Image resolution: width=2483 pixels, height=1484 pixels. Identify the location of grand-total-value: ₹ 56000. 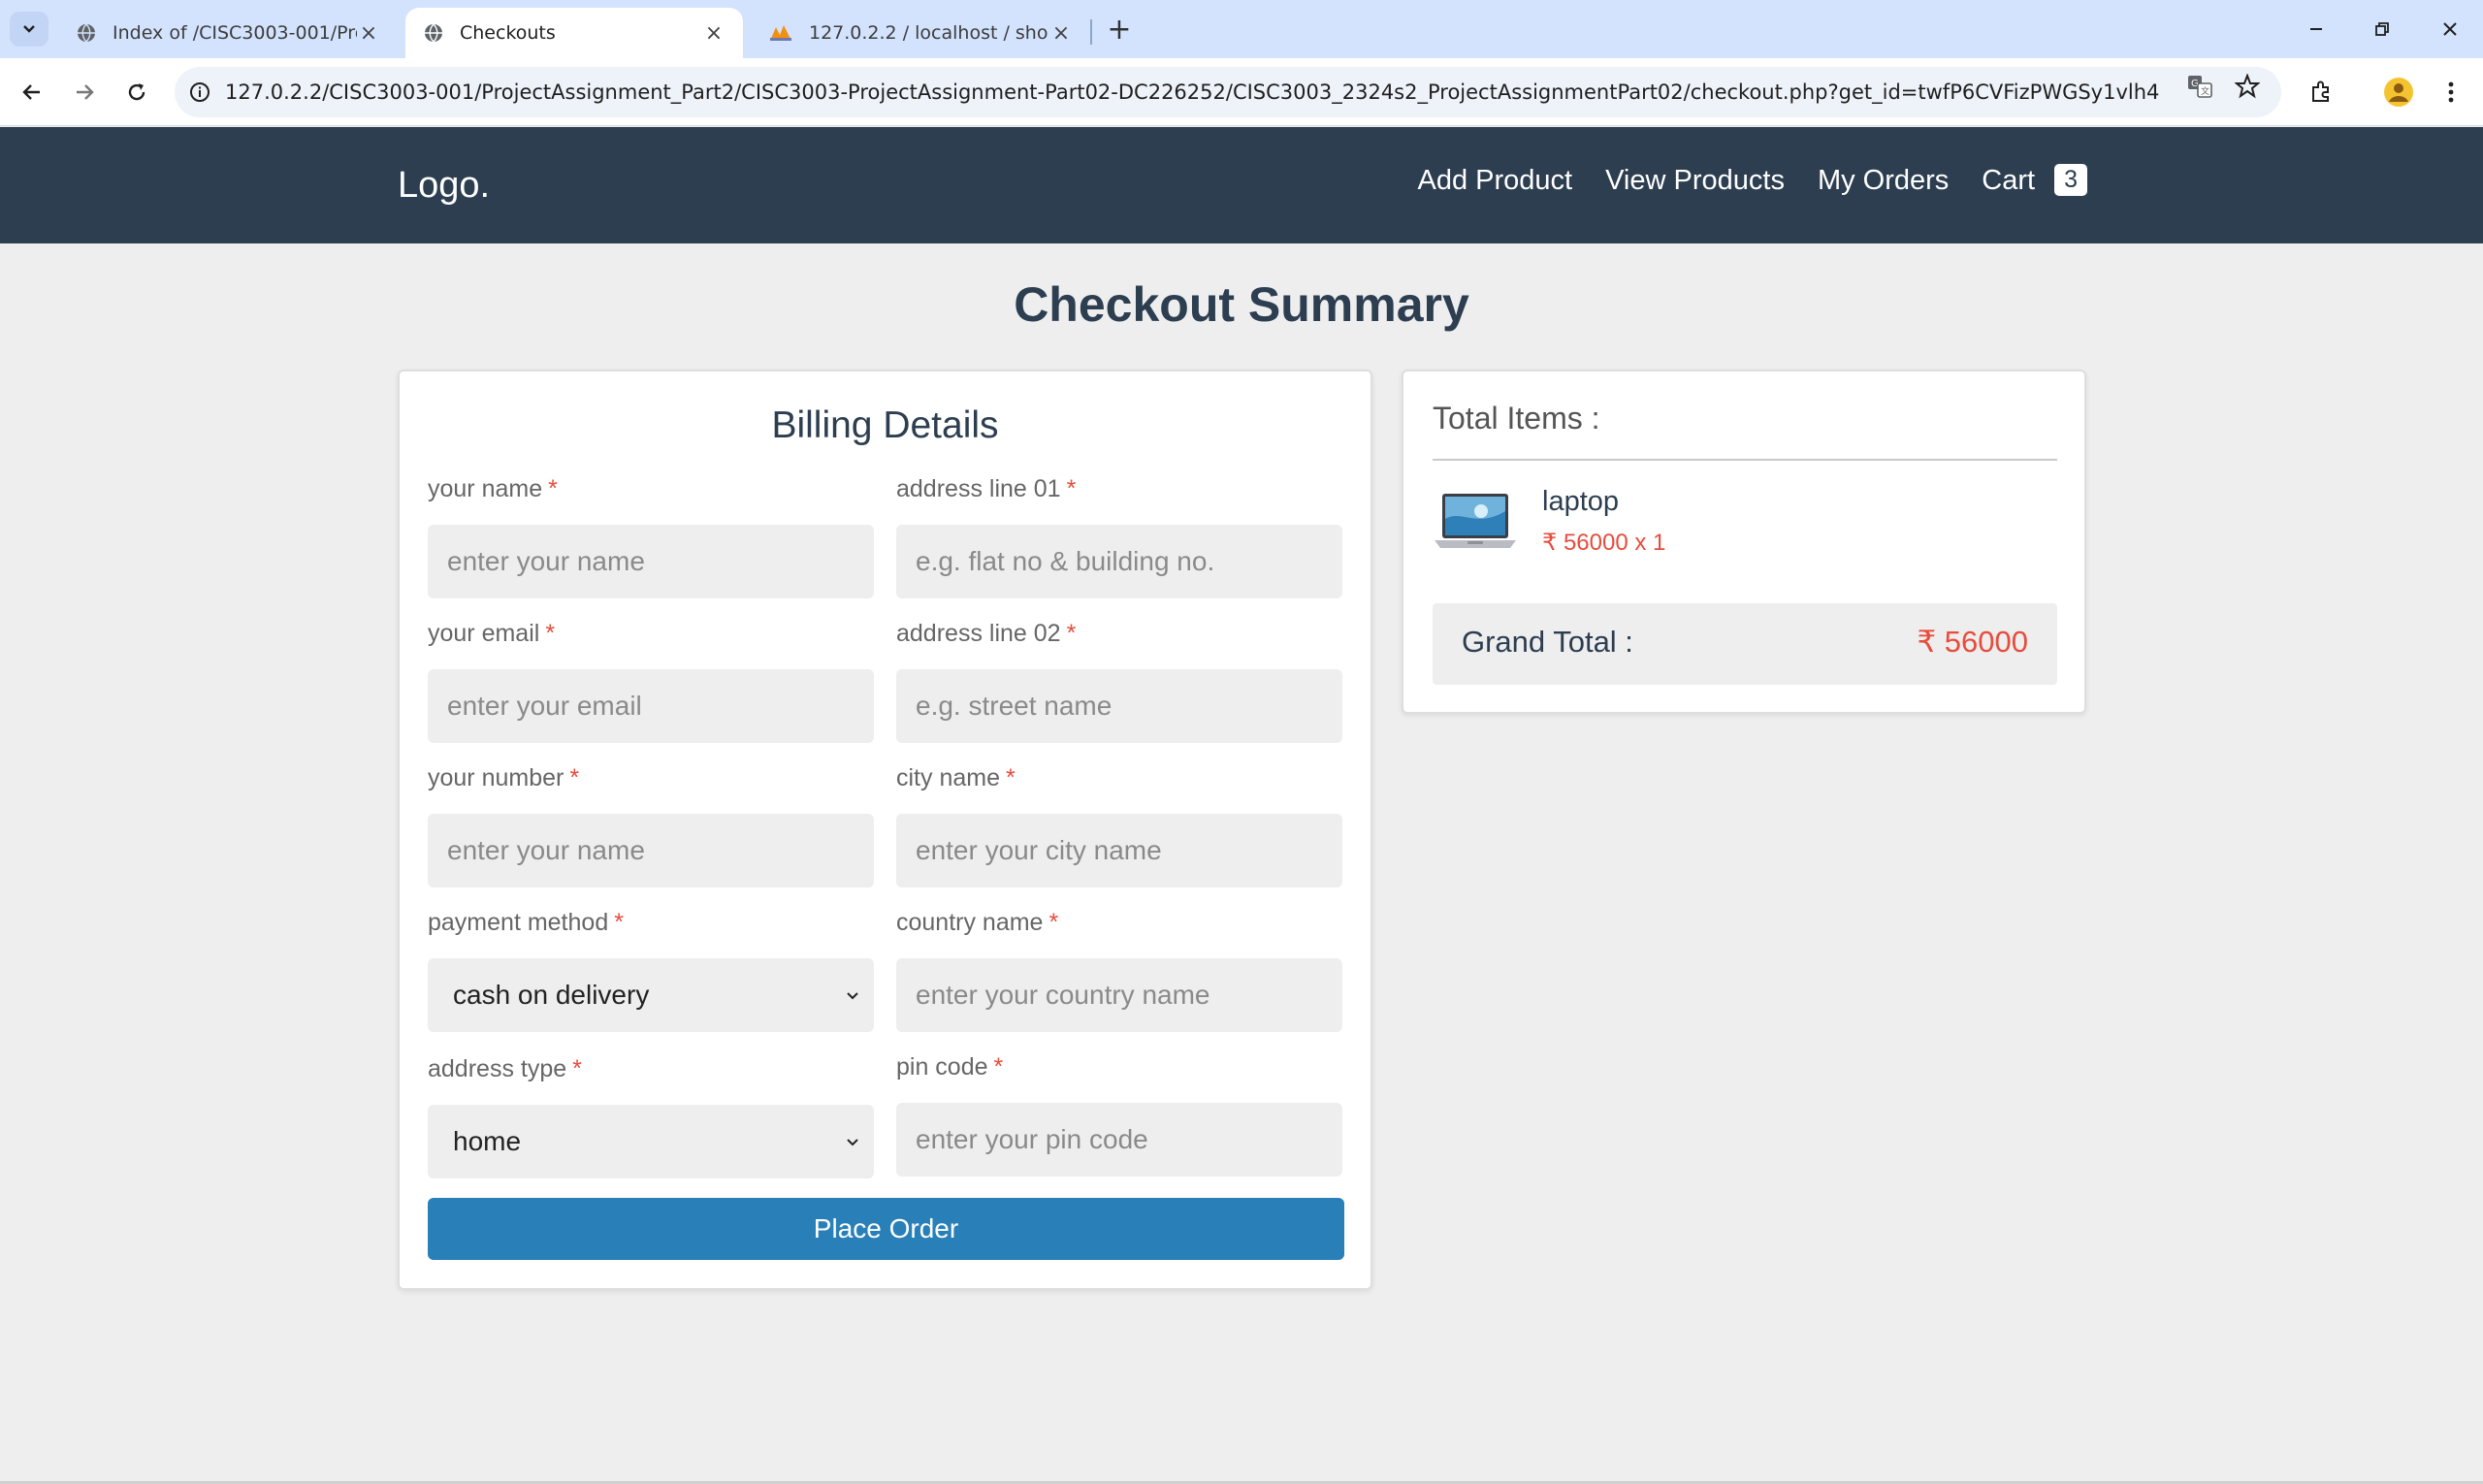
(1973, 642).